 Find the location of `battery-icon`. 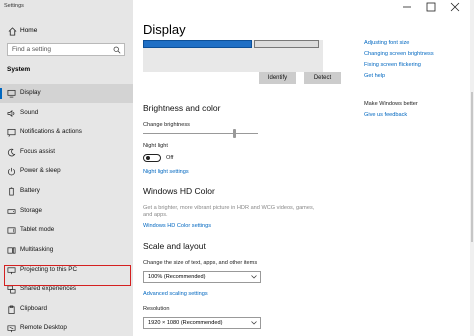

battery-icon is located at coordinates (11, 191).